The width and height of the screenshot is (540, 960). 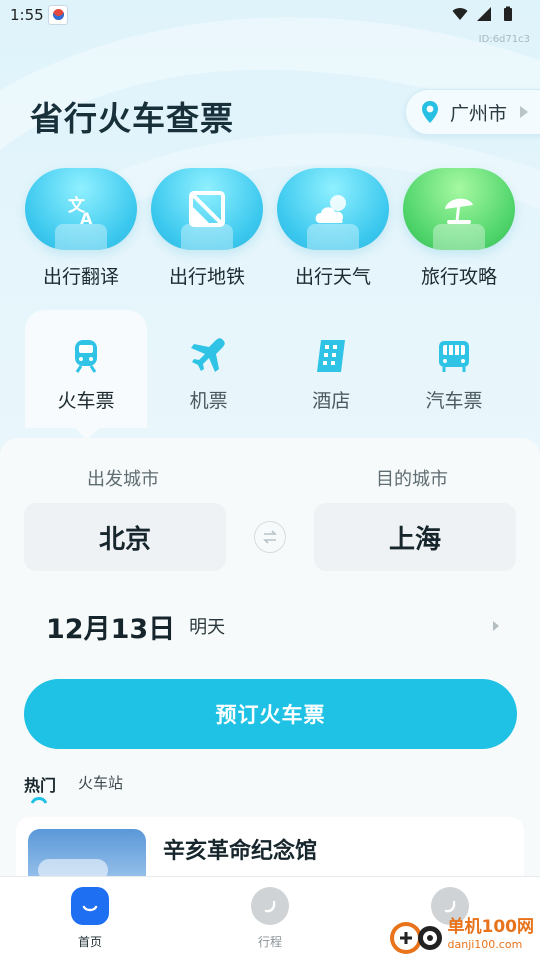 What do you see at coordinates (80, 277) in the screenshot?
I see `service-label: 出行翻译` at bounding box center [80, 277].